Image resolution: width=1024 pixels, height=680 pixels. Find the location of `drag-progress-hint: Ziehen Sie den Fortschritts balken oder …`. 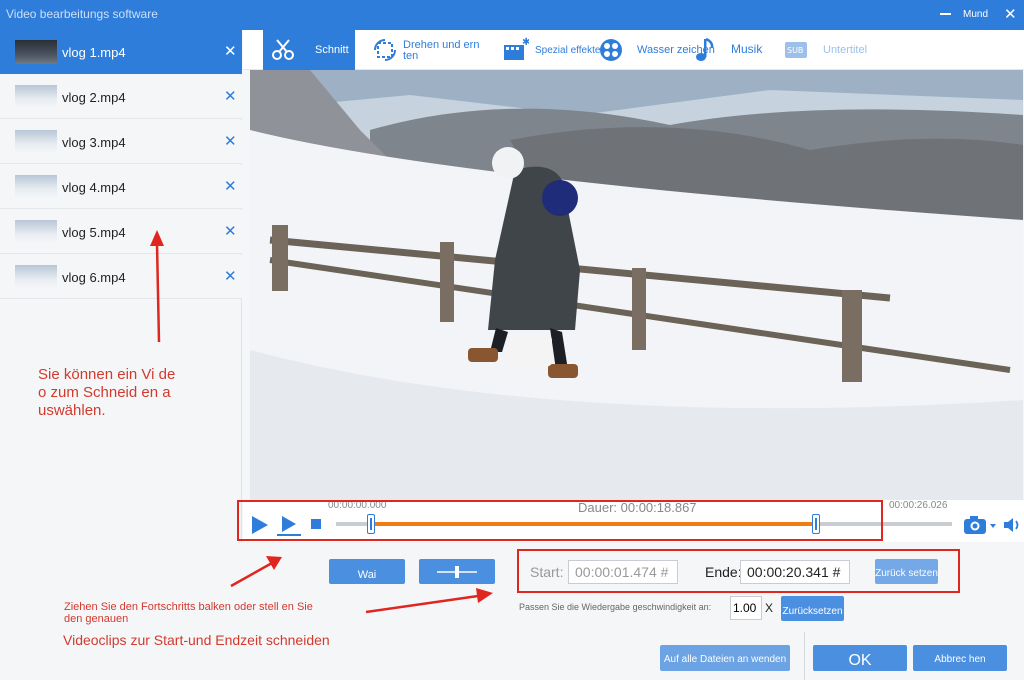

drag-progress-hint: Ziehen Sie den Fortschritts balken oder … is located at coordinates (188, 613).